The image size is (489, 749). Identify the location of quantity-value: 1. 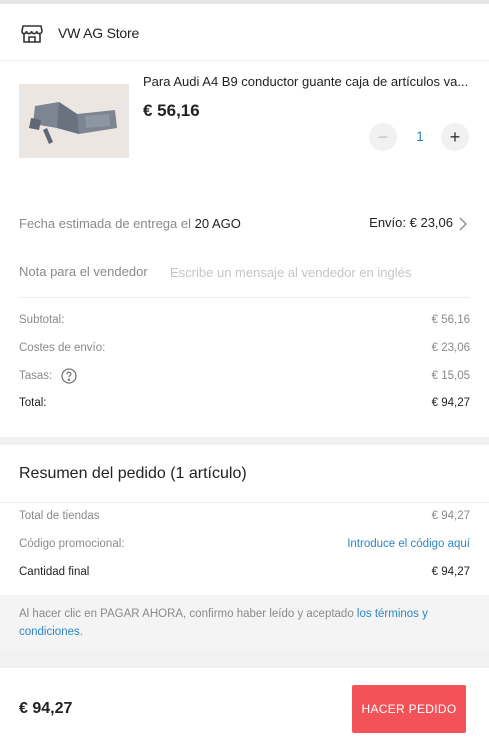
(420, 136).